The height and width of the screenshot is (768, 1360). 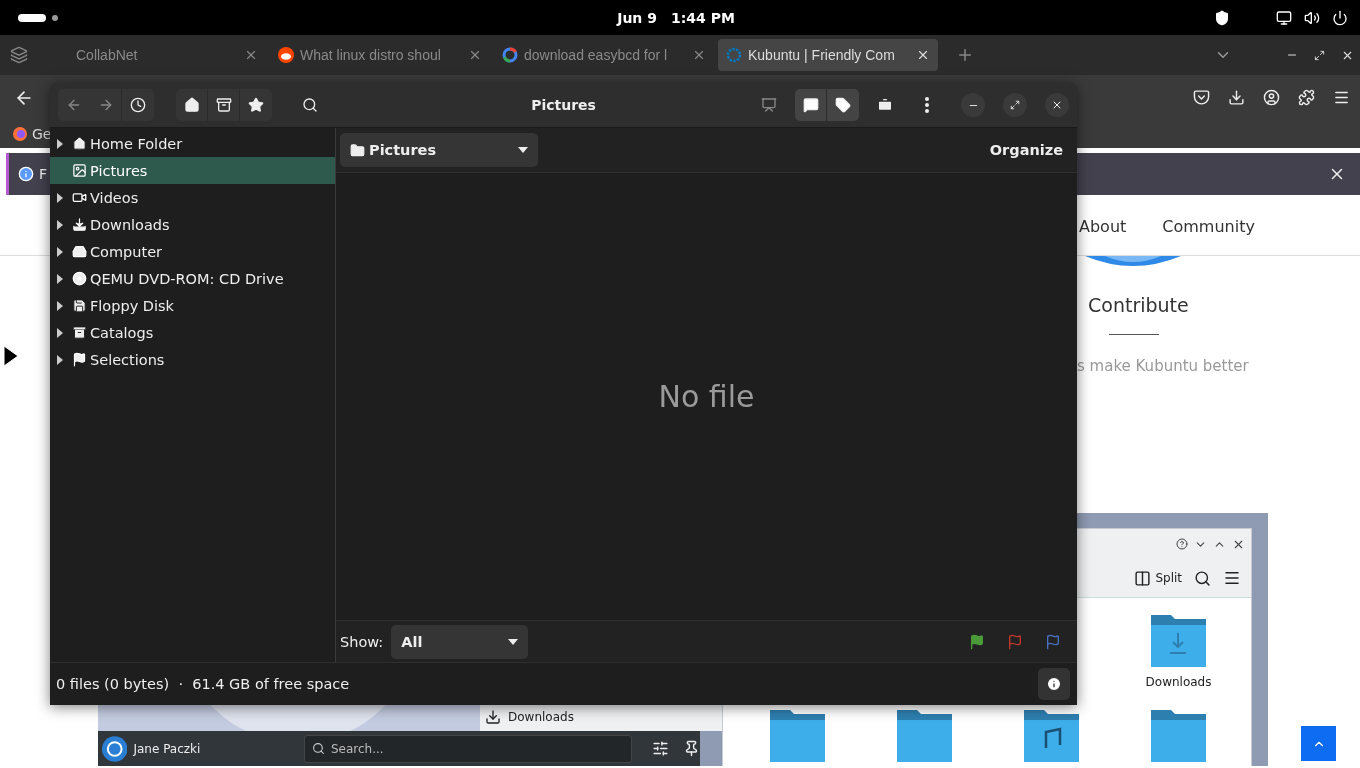 What do you see at coordinates (192, 251) in the screenshot?
I see `sidebar-item: Computer` at bounding box center [192, 251].